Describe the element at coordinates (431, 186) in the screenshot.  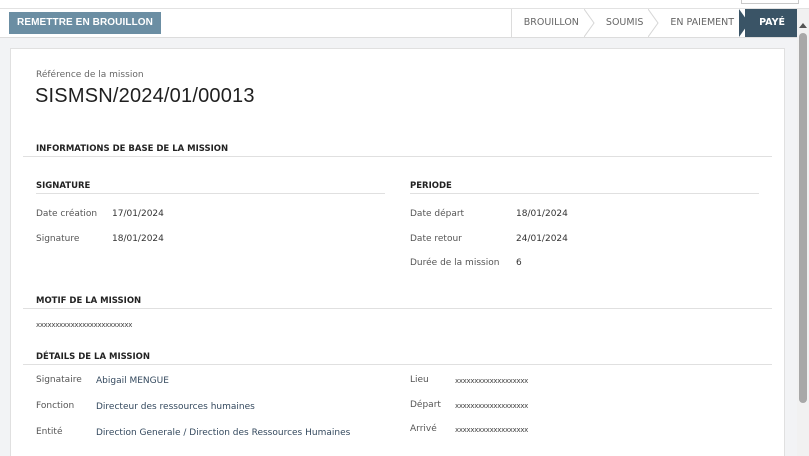
I see `group-title-periode: PERIODE` at that location.